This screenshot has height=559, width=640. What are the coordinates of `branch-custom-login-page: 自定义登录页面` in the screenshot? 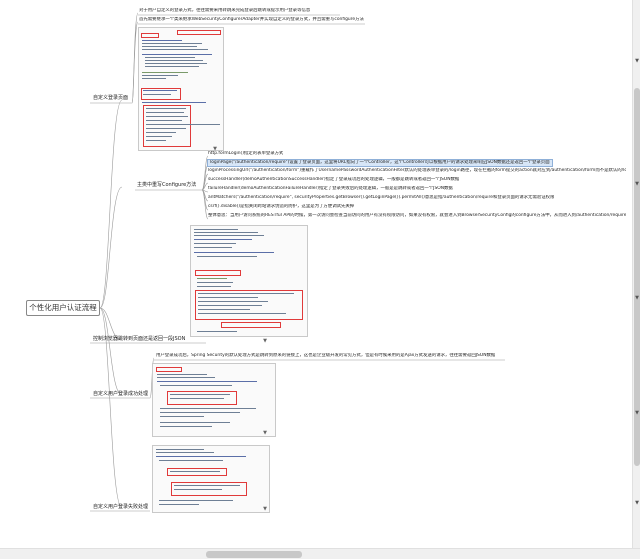 It's located at (110, 98).